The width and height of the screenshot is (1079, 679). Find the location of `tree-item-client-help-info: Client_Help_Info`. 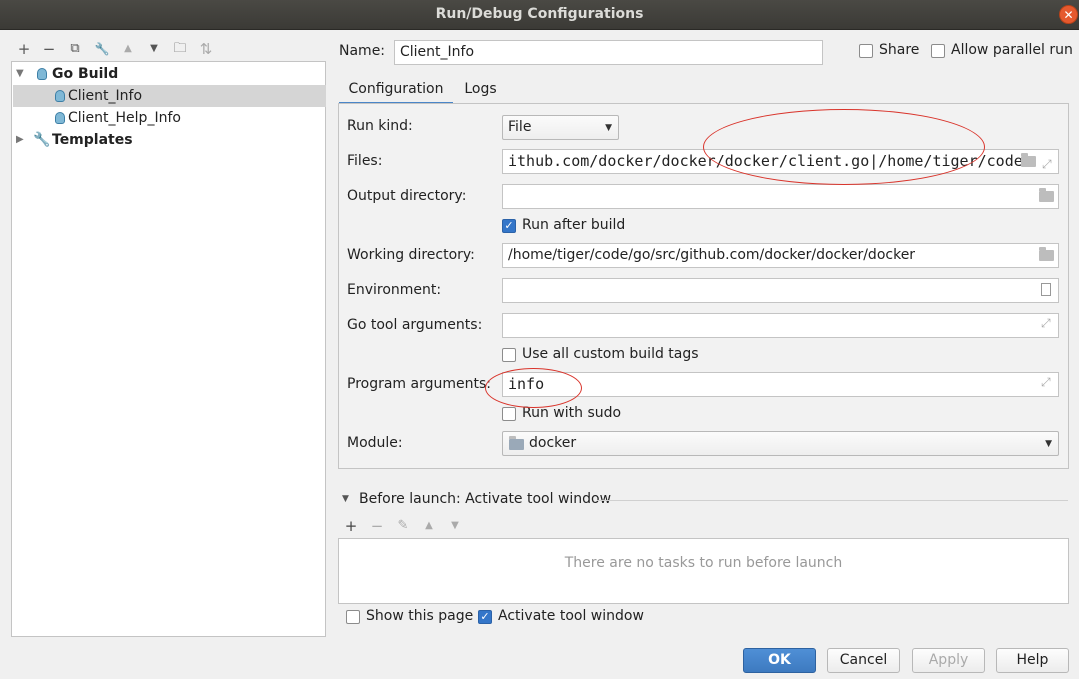

tree-item-client-help-info: Client_Help_Info is located at coordinates (169, 118).